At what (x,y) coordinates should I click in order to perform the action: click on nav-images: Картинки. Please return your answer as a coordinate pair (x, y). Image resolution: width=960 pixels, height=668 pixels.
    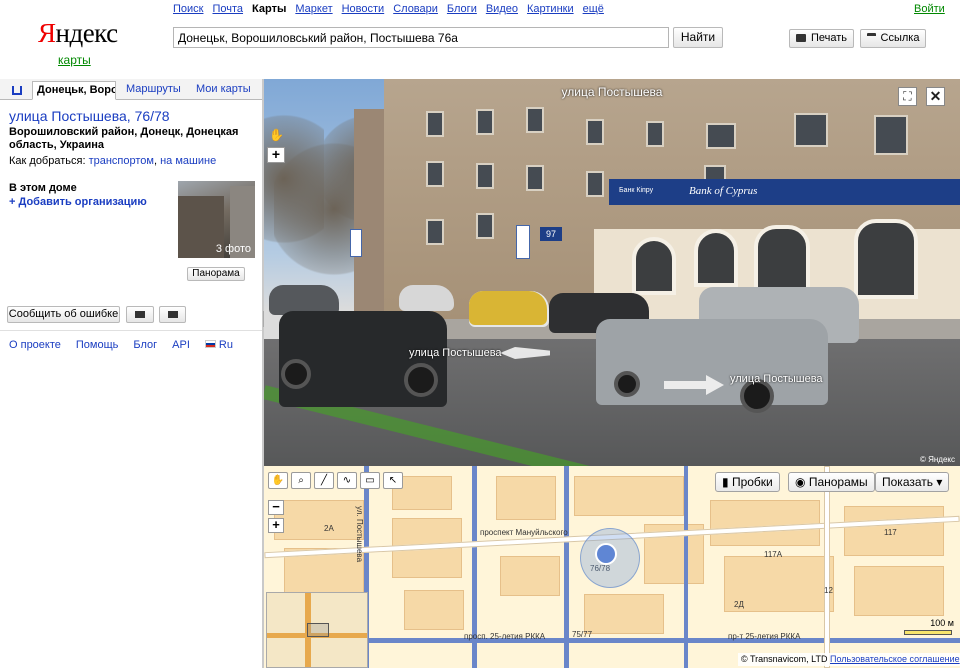
    Looking at the image, I should click on (550, 9).